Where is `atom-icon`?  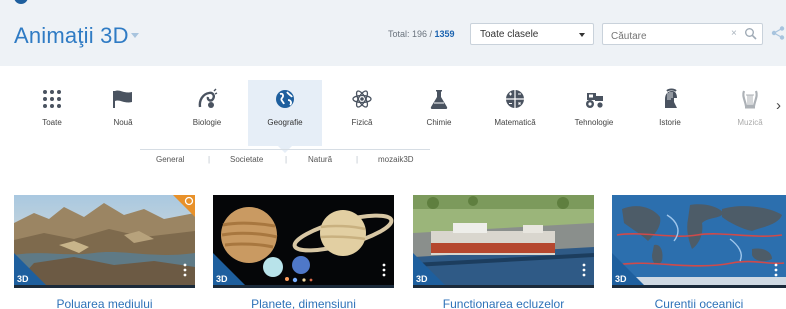 atom-icon is located at coordinates (362, 99).